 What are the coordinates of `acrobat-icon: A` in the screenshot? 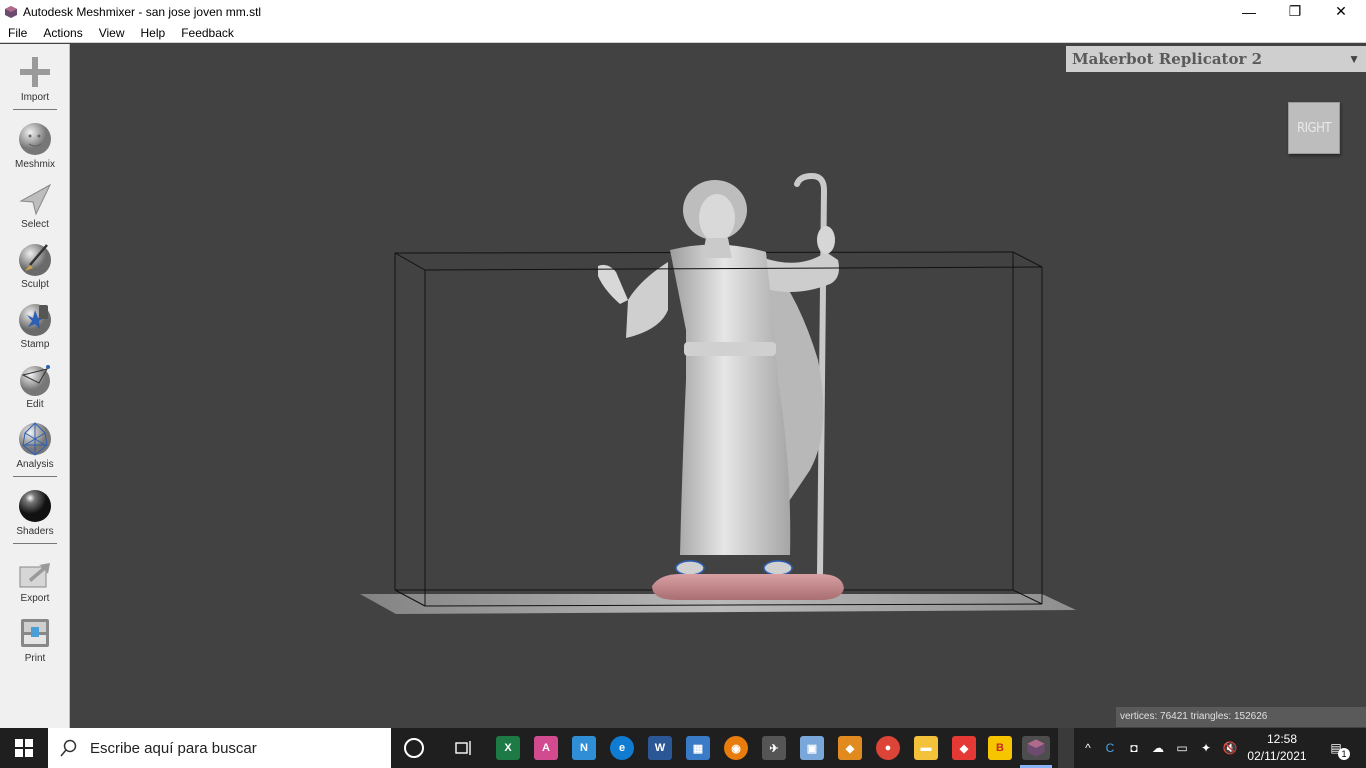 It's located at (546, 748).